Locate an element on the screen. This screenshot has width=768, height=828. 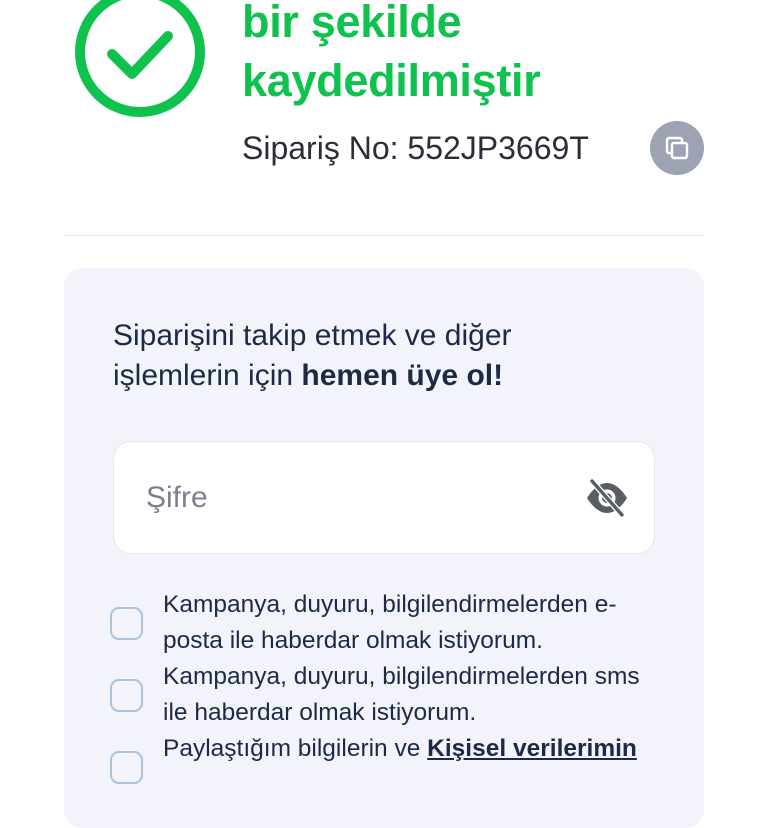
signup-prompt-emphasis: hemen üye ol! is located at coordinates (402, 375).